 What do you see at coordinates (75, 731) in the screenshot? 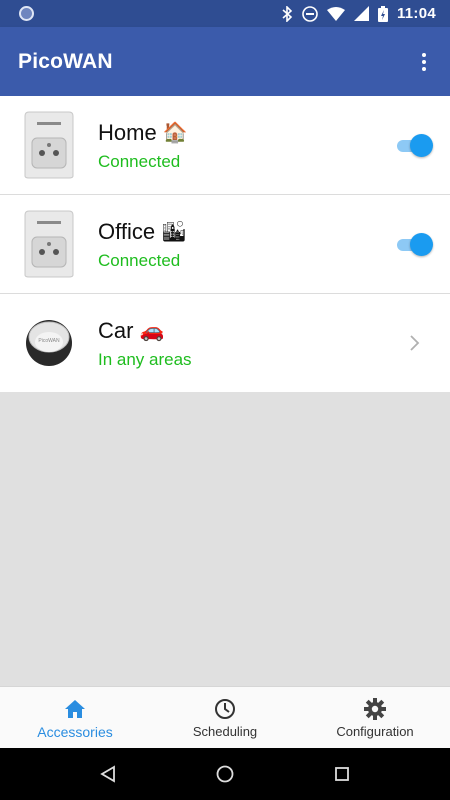
I see `tab-label: Accessories` at bounding box center [75, 731].